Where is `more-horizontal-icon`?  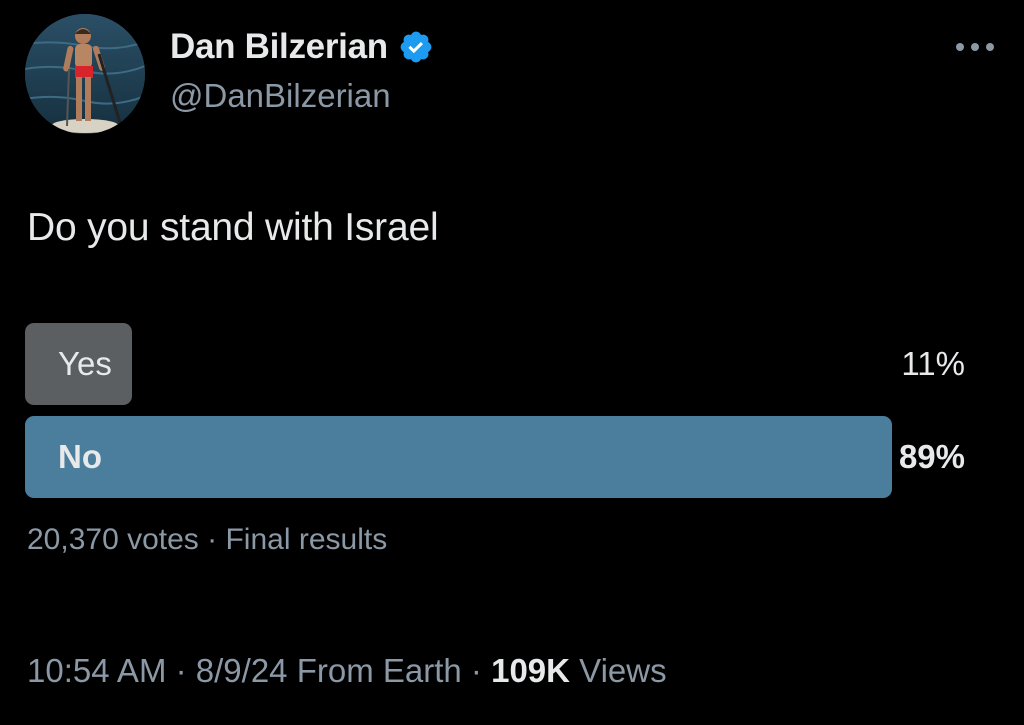
more-horizontal-icon is located at coordinates (975, 47).